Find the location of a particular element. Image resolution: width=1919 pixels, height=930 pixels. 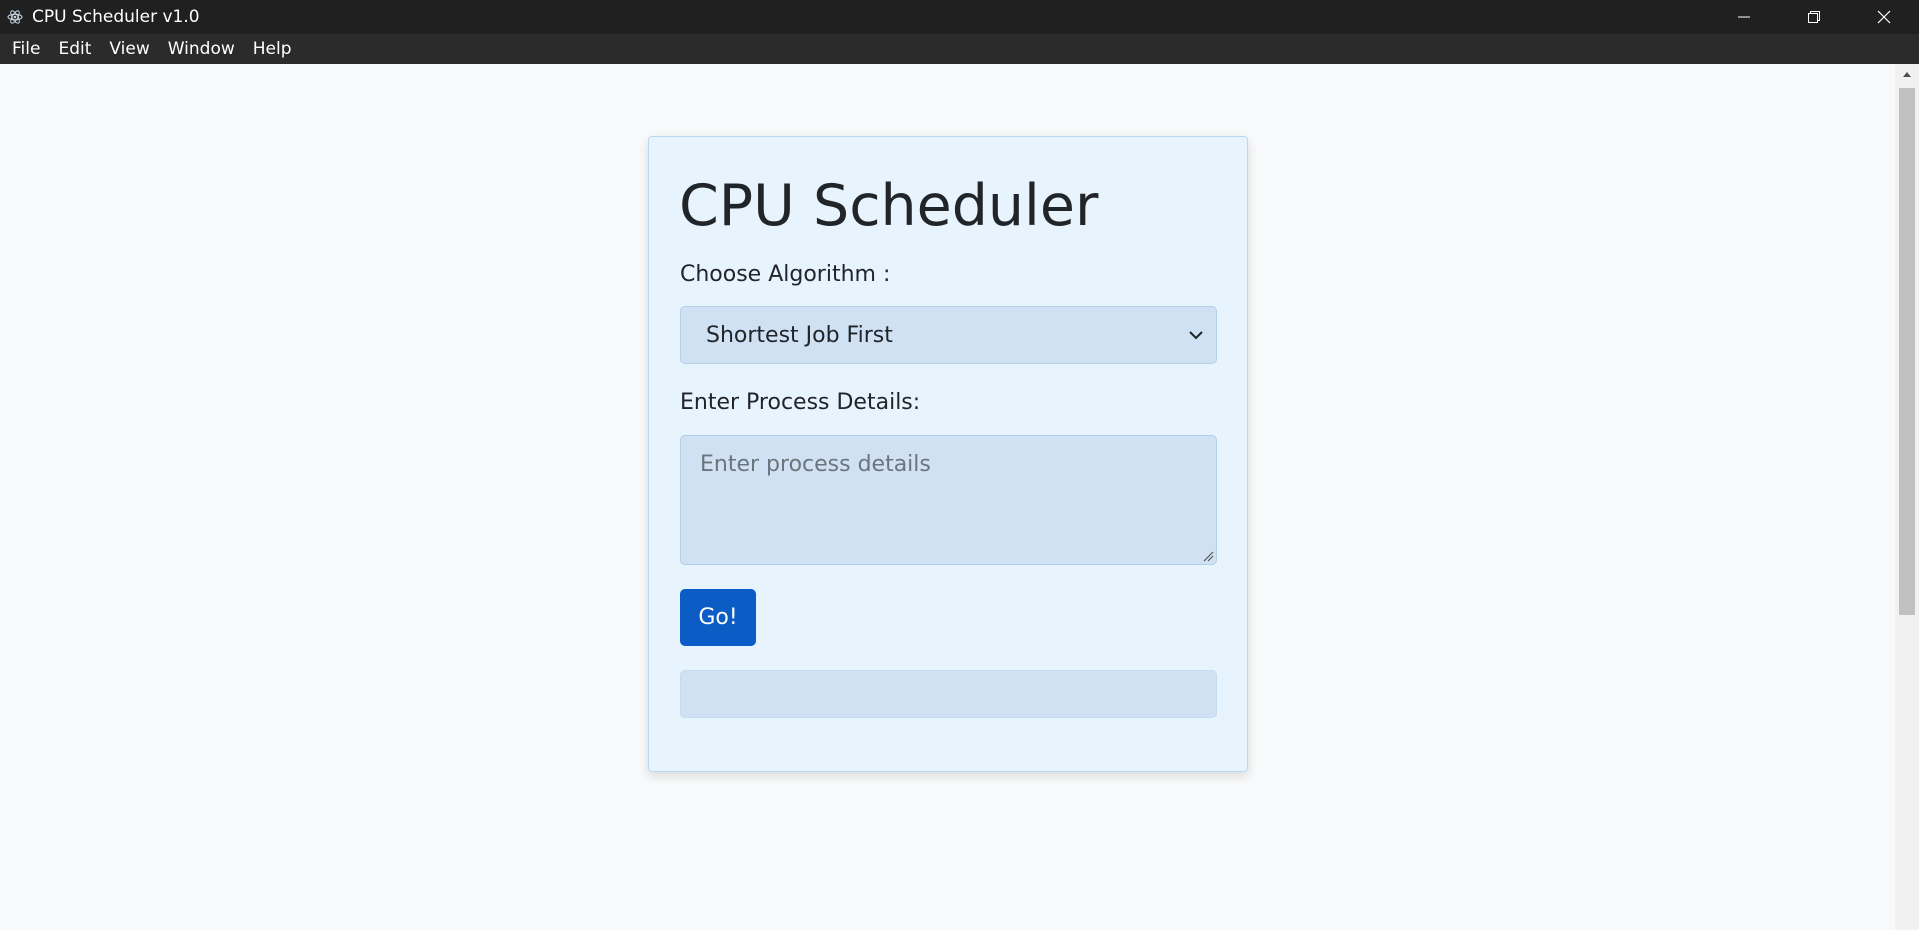

go-button: Go! is located at coordinates (718, 617).